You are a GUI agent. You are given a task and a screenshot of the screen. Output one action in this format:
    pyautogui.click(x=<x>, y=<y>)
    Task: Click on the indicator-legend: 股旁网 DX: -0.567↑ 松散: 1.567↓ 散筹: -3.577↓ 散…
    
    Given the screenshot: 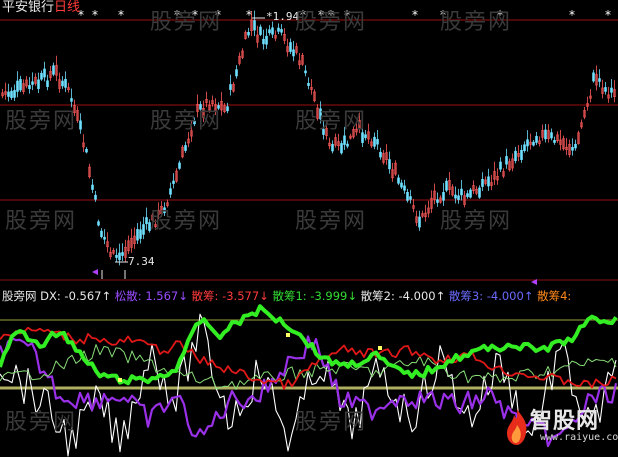 What is the action you would take?
    pyautogui.click(x=286, y=296)
    